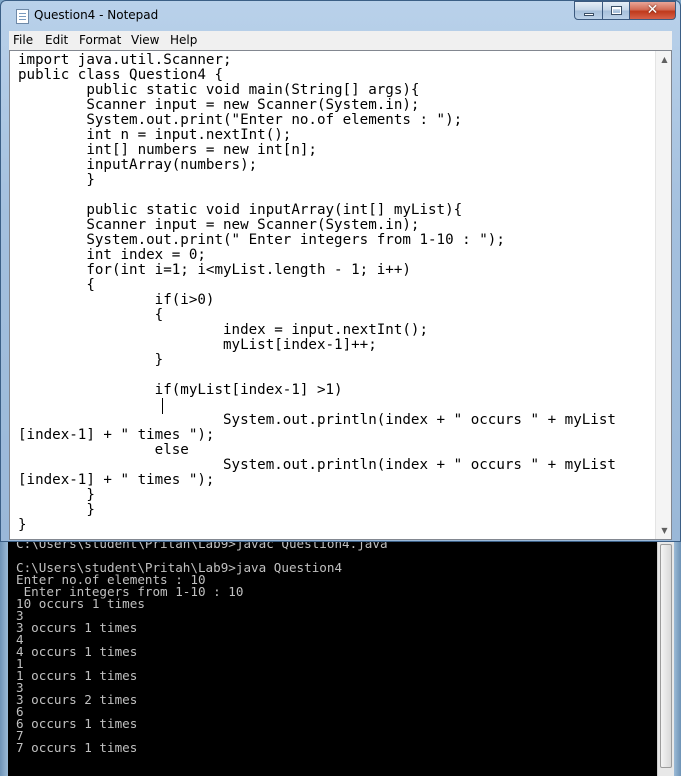 Image resolution: width=681 pixels, height=776 pixels. I want to click on maximize-button, so click(616, 10).